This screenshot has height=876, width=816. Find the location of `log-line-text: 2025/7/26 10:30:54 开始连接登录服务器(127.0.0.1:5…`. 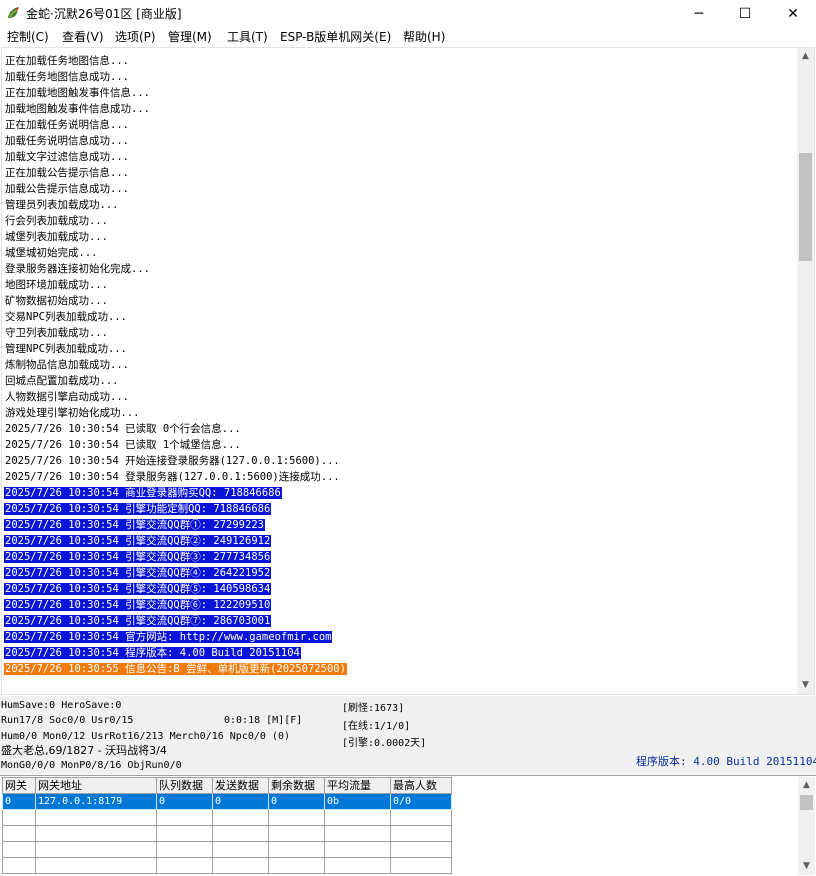

log-line-text: 2025/7/26 10:30:54 开始连接登录服务器(127.0.0.1:5… is located at coordinates (172, 461).